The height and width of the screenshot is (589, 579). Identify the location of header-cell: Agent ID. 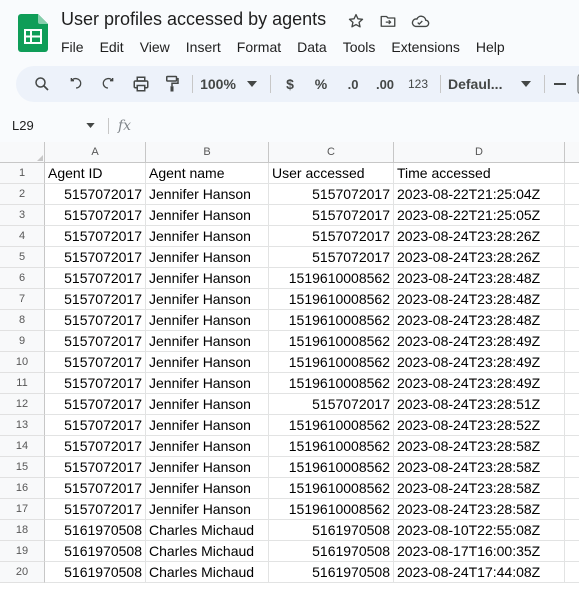
(95, 173).